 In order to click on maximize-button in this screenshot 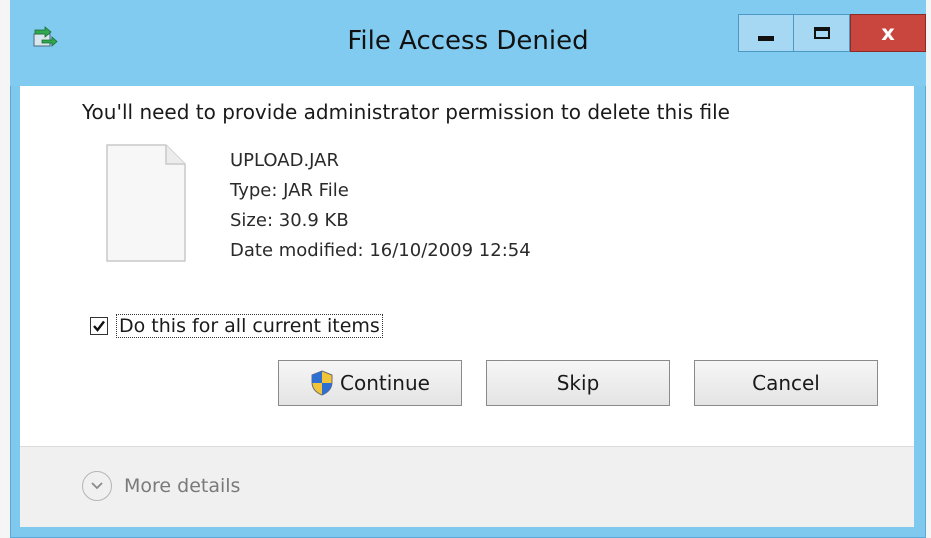, I will do `click(822, 33)`.